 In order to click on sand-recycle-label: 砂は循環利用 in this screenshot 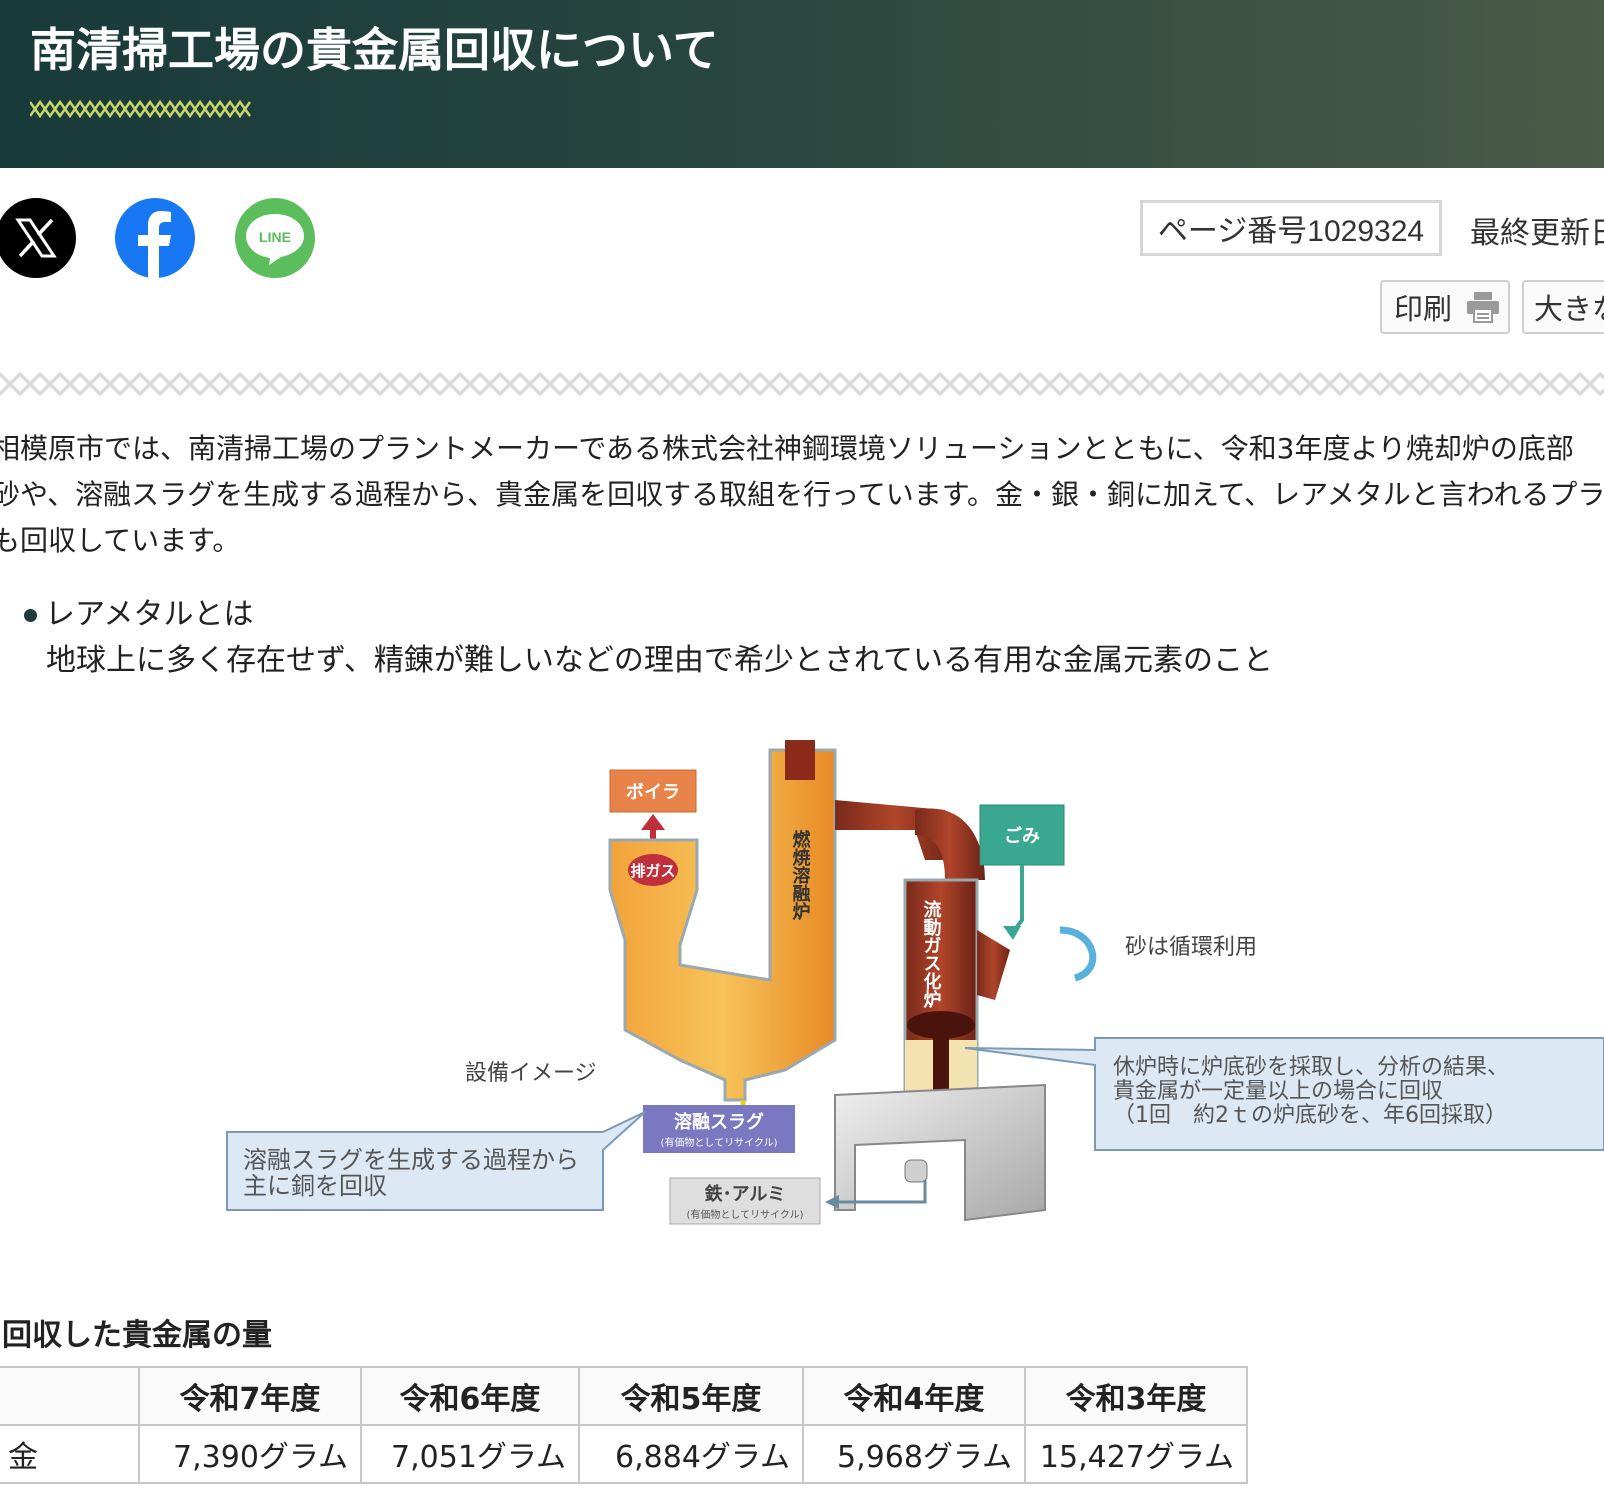, I will do `click(1191, 947)`.